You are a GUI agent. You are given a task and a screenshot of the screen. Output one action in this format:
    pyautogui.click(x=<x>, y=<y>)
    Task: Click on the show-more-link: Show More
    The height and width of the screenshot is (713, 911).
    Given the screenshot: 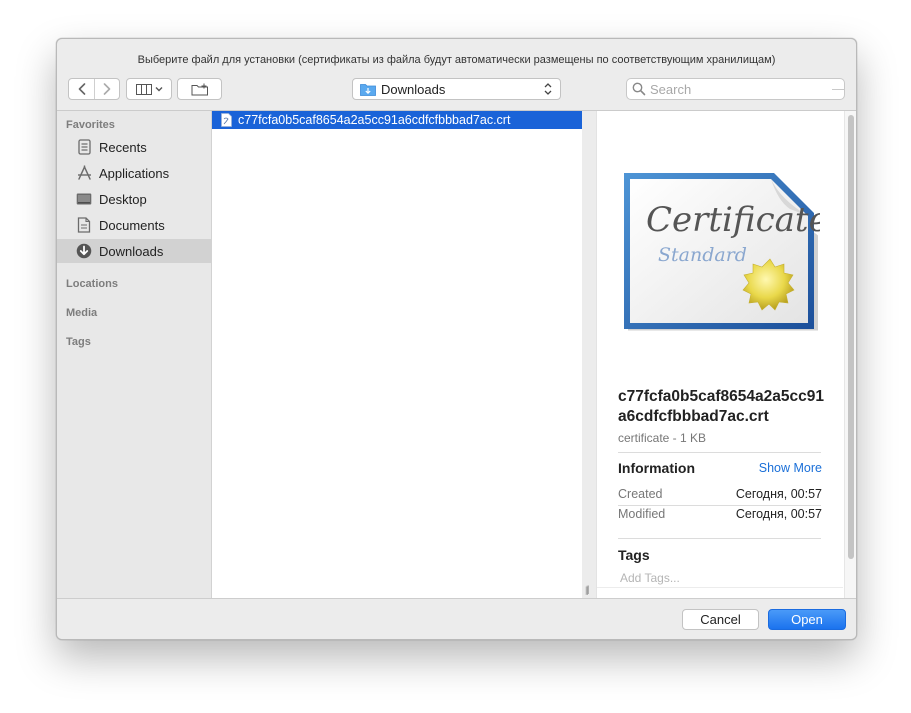 What is the action you would take?
    pyautogui.click(x=790, y=468)
    